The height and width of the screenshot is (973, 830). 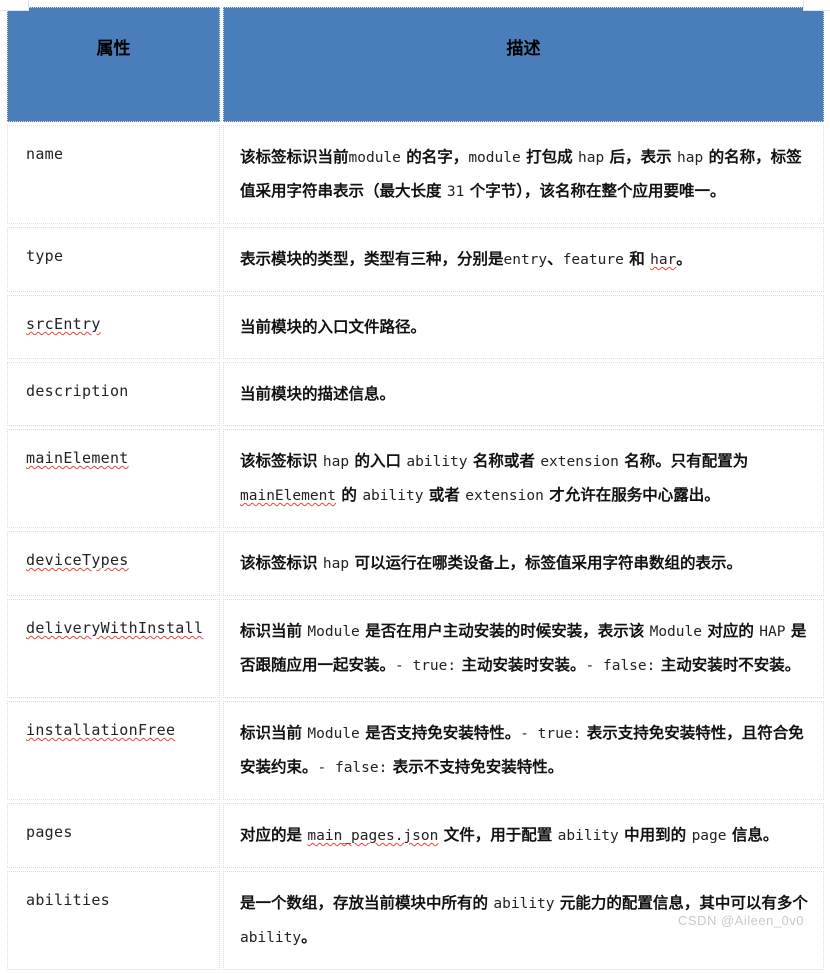 What do you see at coordinates (523, 64) in the screenshot?
I see `column-header-description: 描述` at bounding box center [523, 64].